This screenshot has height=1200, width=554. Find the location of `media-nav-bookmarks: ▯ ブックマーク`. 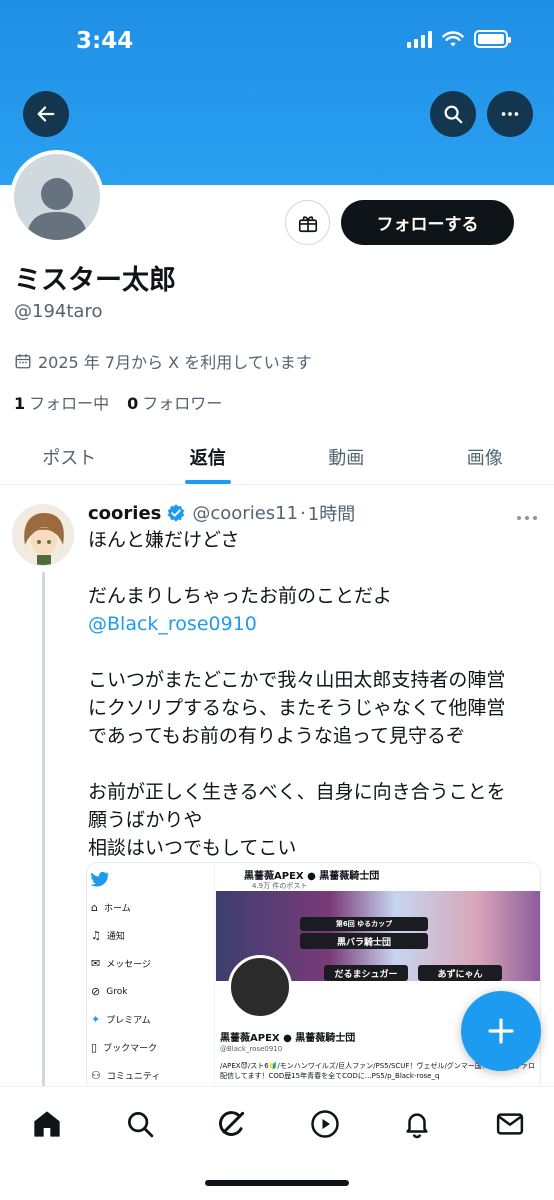

media-nav-bookmarks: ▯ ブックマーク is located at coordinates (124, 1047).